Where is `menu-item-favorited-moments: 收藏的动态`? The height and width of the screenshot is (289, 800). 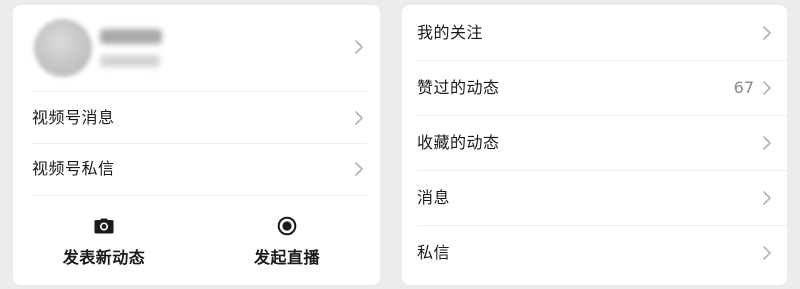
menu-item-favorited-moments: 收藏的动态 is located at coordinates (594, 142).